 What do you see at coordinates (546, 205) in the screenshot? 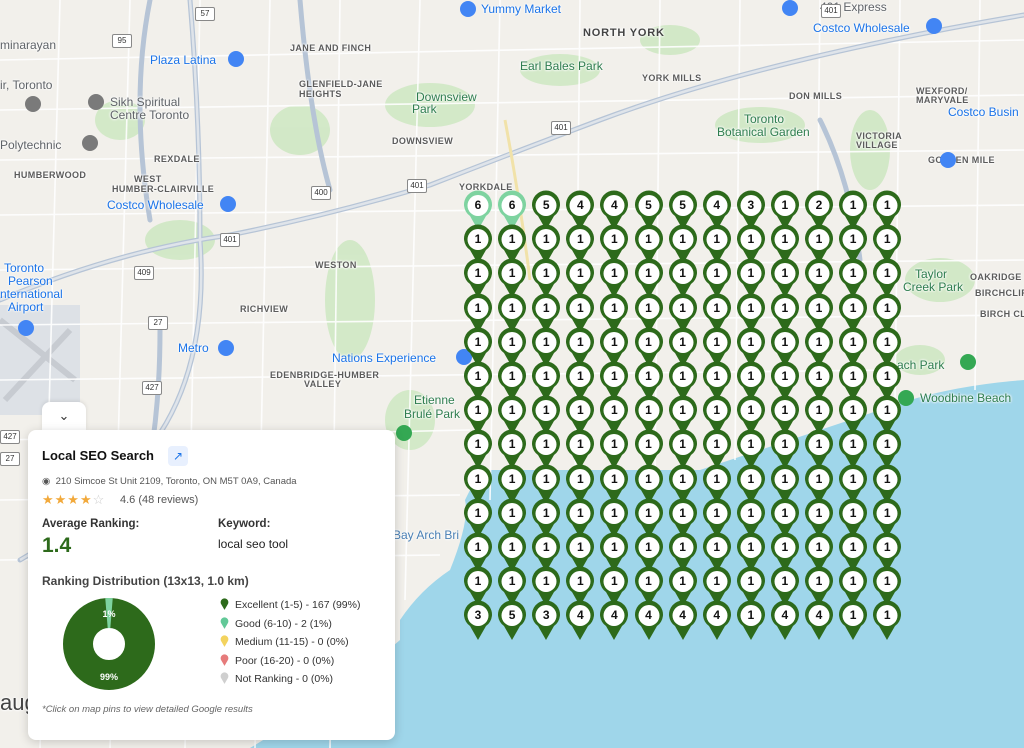
I see `ranking-pin-value: 5` at bounding box center [546, 205].